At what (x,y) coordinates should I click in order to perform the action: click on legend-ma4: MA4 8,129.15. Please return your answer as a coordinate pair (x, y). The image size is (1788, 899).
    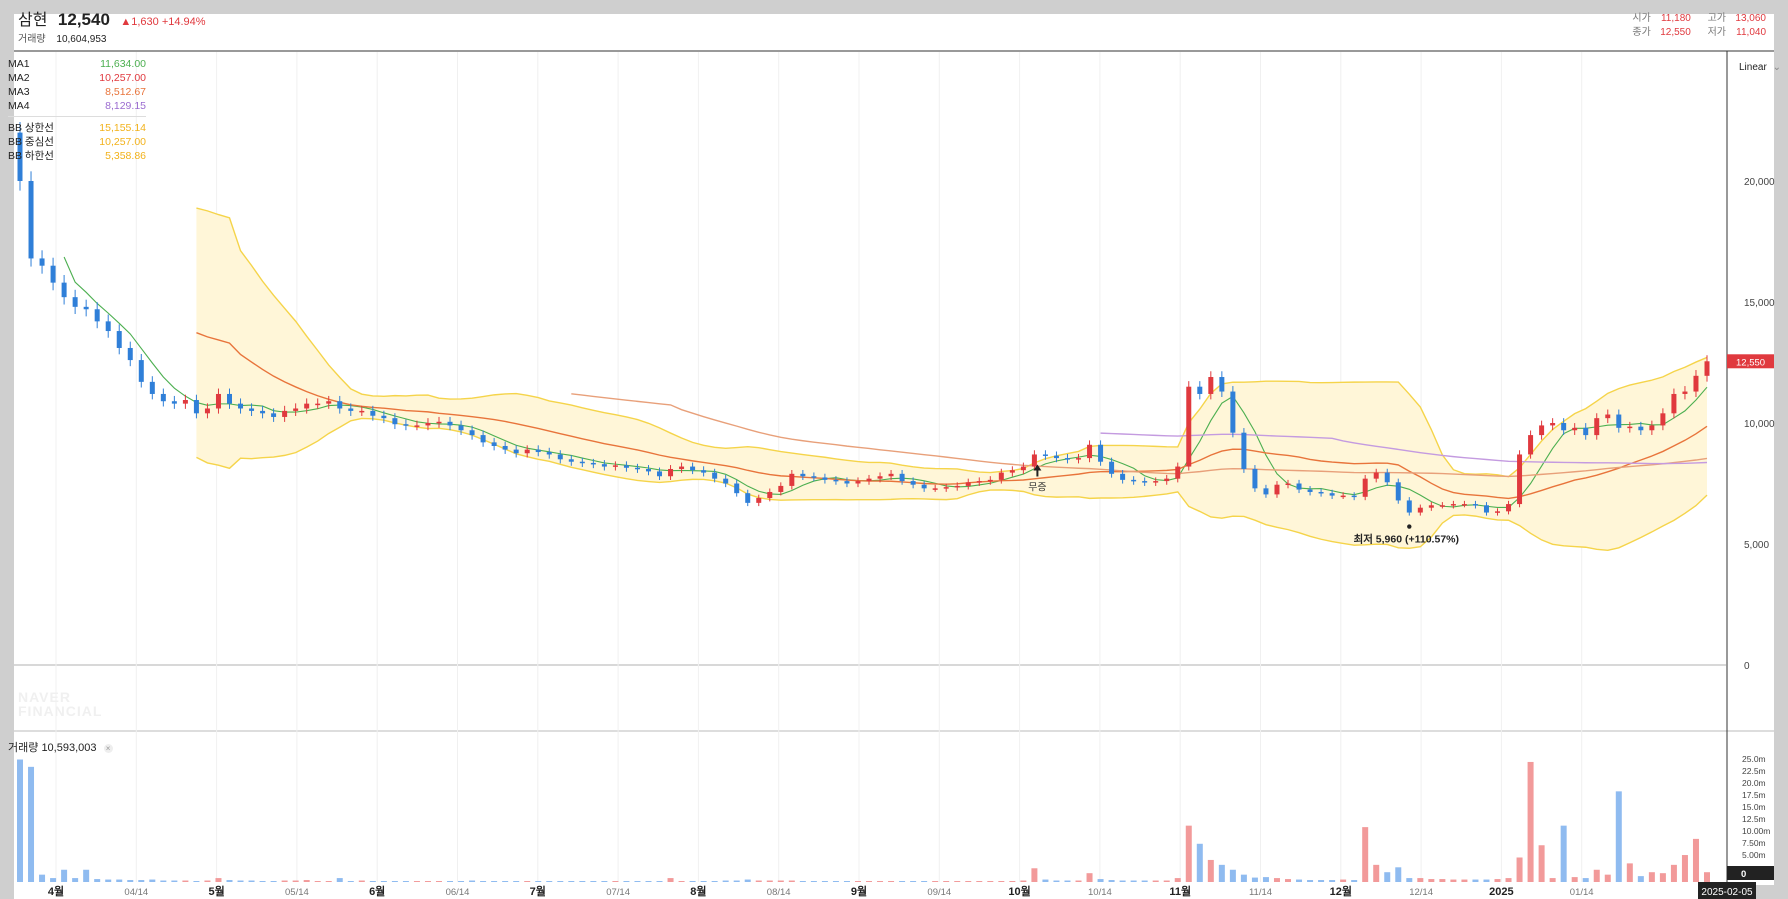
    Looking at the image, I should click on (77, 106).